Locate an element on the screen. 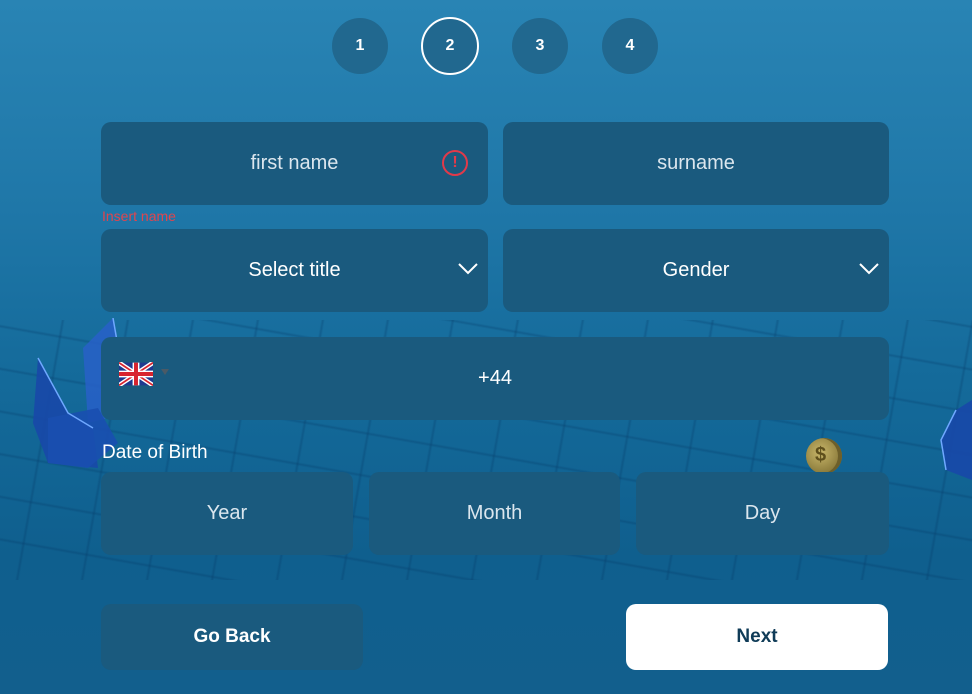  uk-flag-icon is located at coordinates (136, 374).